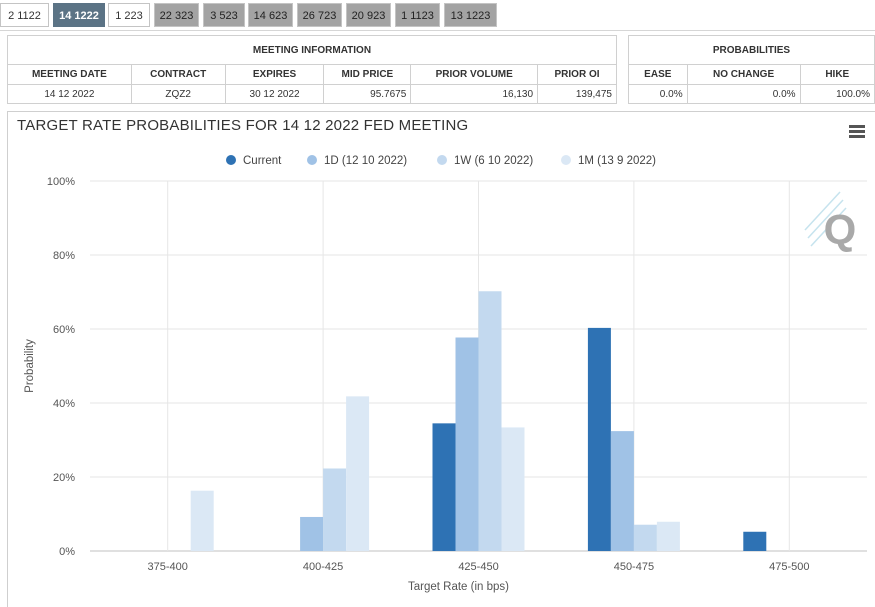 Image resolution: width=875 pixels, height=607 pixels. I want to click on hike-header: HIKE, so click(837, 74).